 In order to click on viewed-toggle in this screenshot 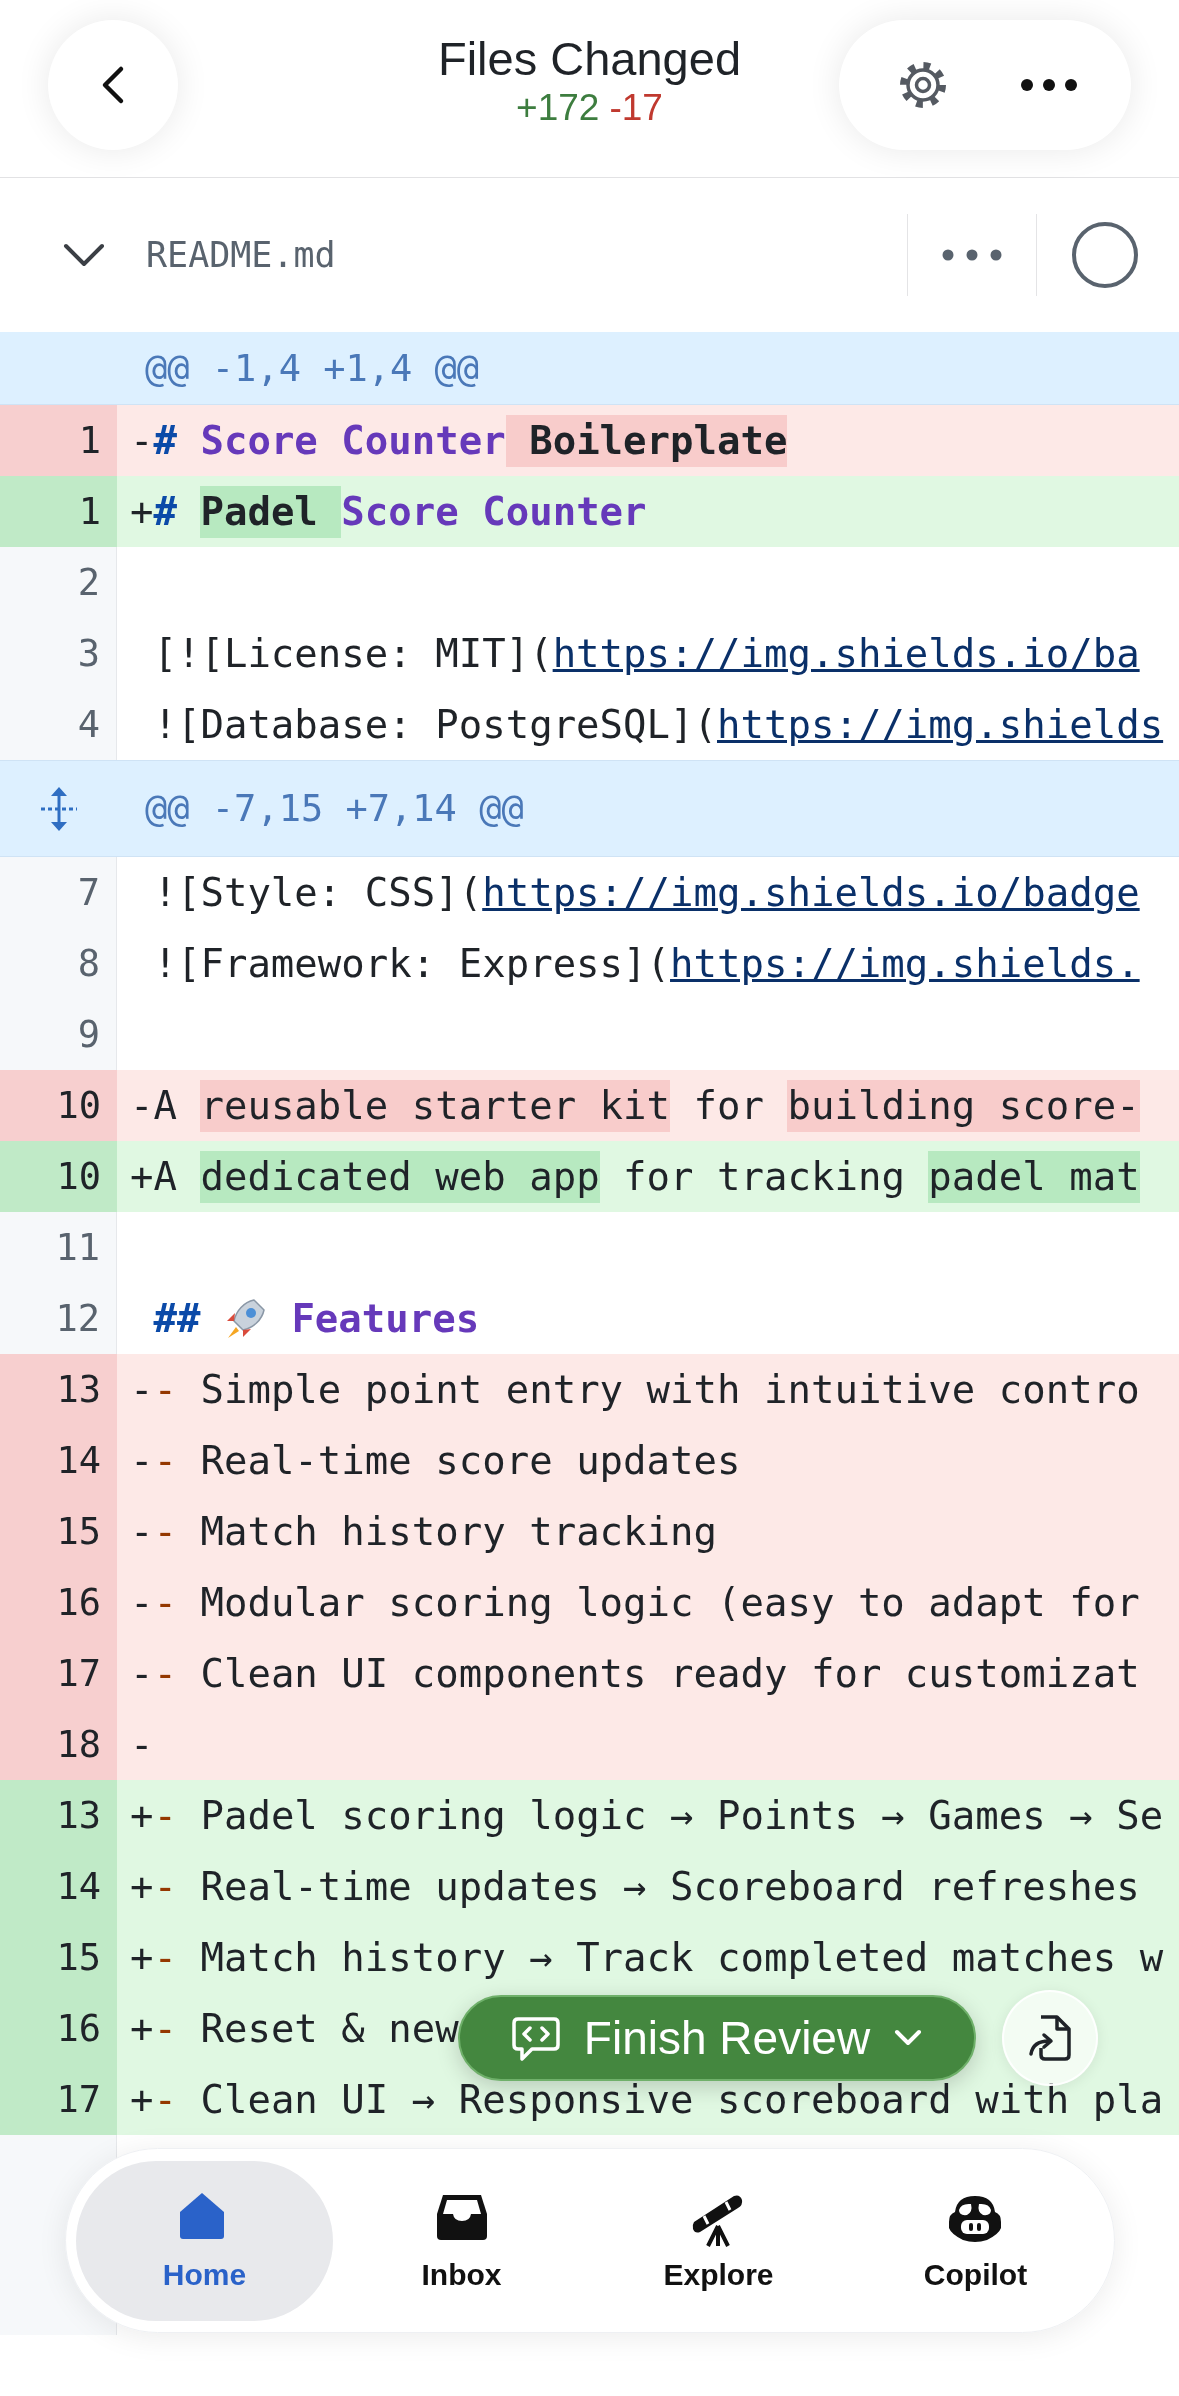, I will do `click(1105, 255)`.